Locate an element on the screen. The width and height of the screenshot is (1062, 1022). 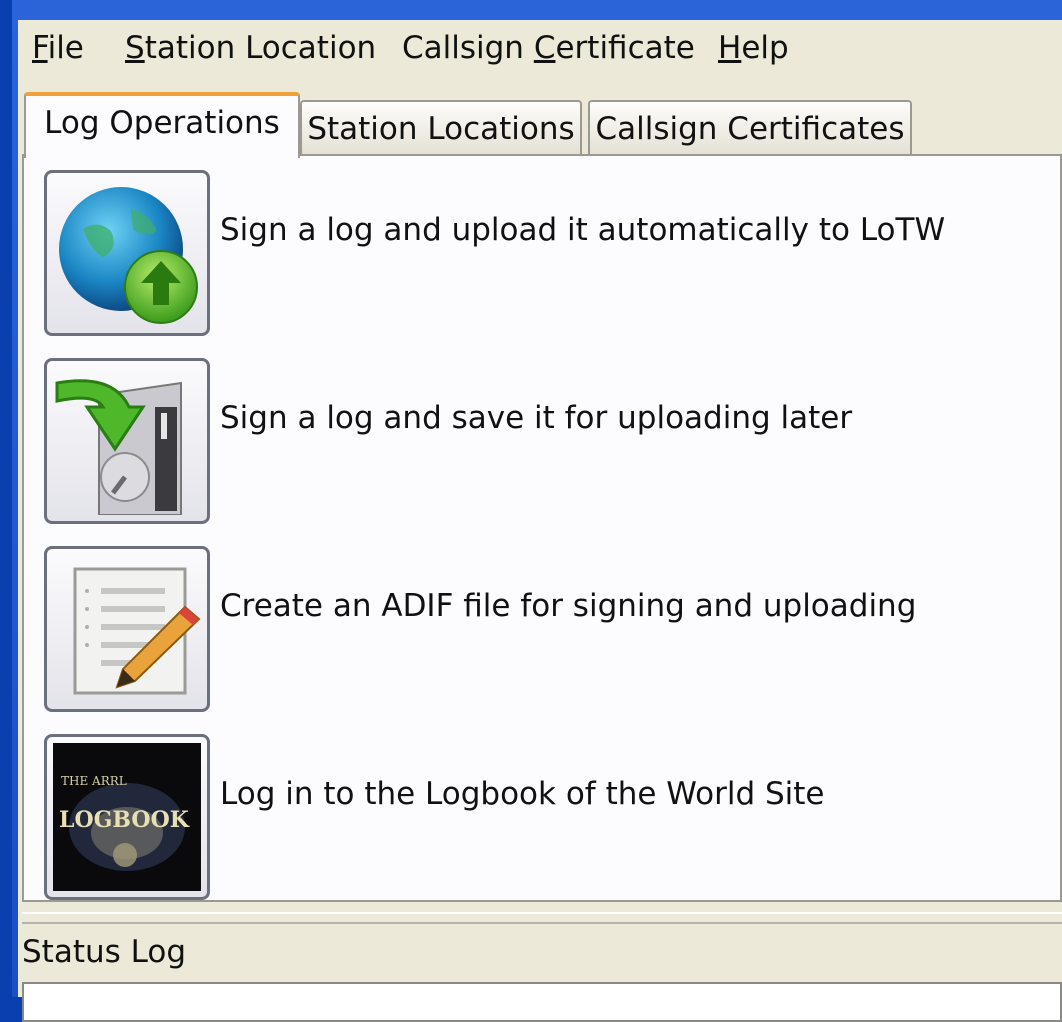
tab-callsign-certificates: Callsign Certificates is located at coordinates (750, 127).